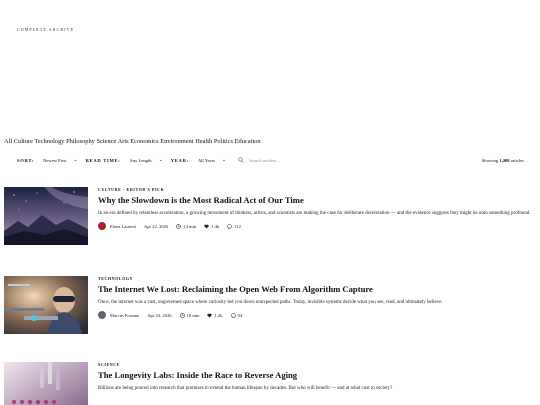 This screenshot has width=540, height=405. What do you see at coordinates (159, 315) in the screenshot?
I see `publish-date: Apr 24, 2026` at bounding box center [159, 315].